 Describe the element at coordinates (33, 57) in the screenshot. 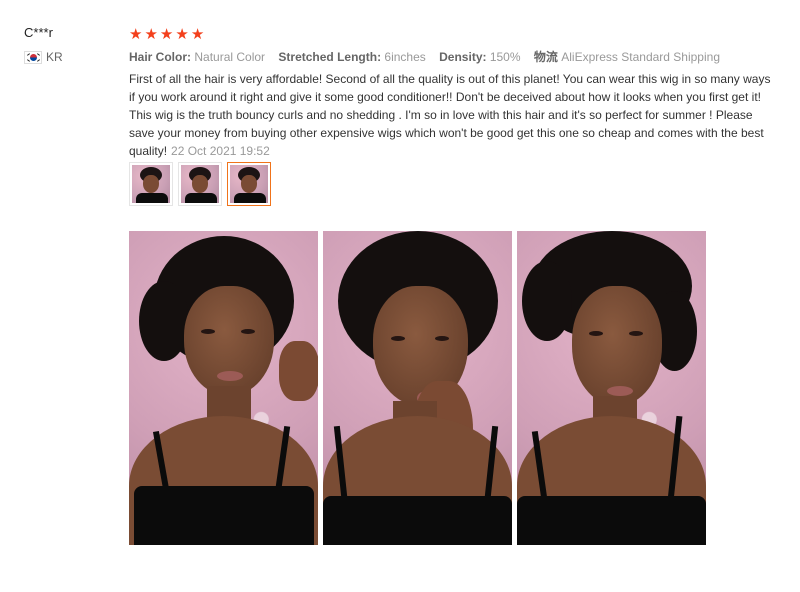

I see `south-korea-flag-icon` at that location.